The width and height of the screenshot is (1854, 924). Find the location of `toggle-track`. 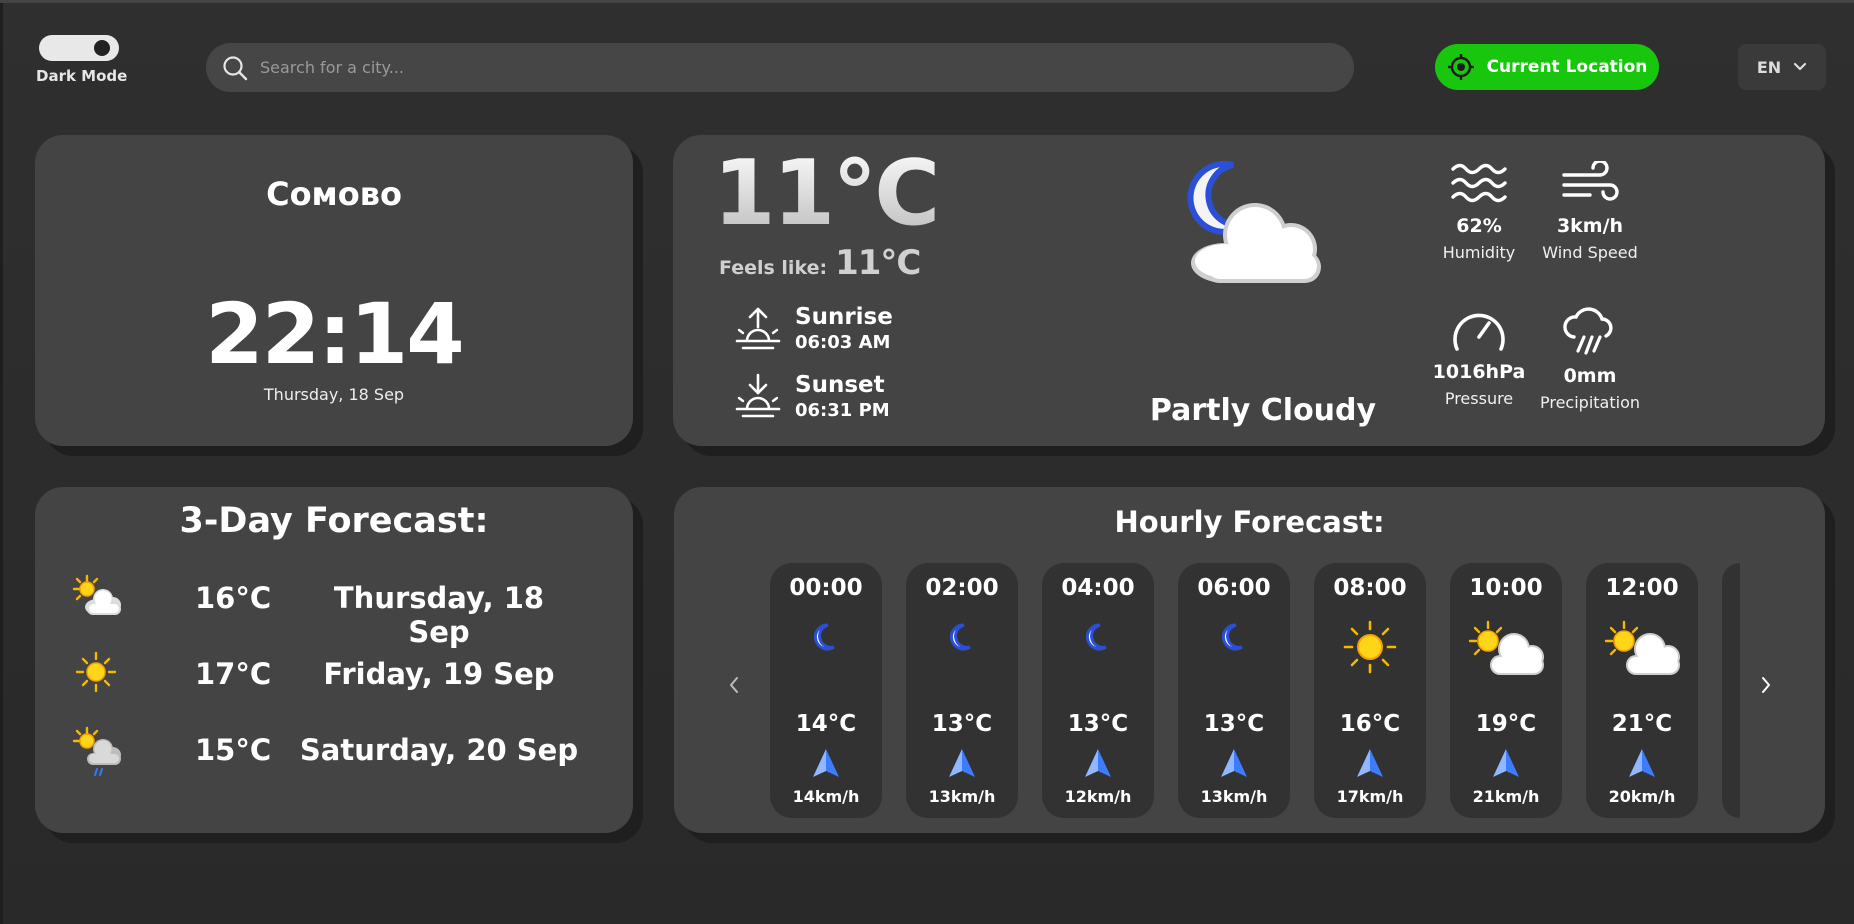

toggle-track is located at coordinates (79, 48).